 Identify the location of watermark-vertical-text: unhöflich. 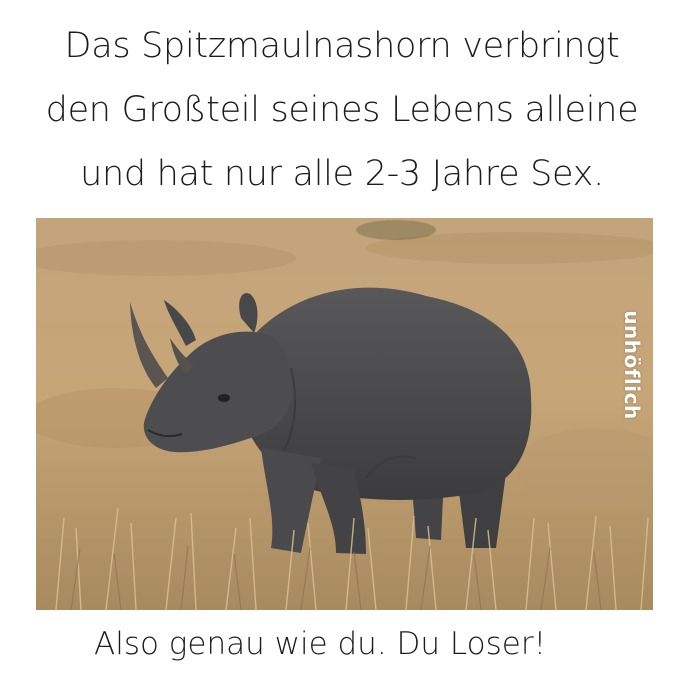
(632, 365).